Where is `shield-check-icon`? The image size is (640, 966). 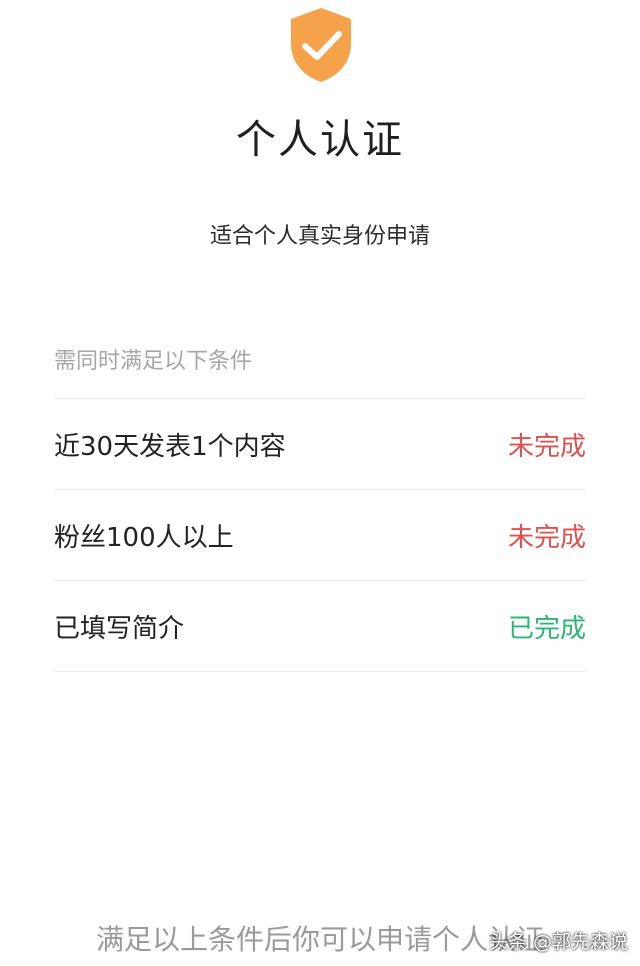
shield-check-icon is located at coordinates (321, 45).